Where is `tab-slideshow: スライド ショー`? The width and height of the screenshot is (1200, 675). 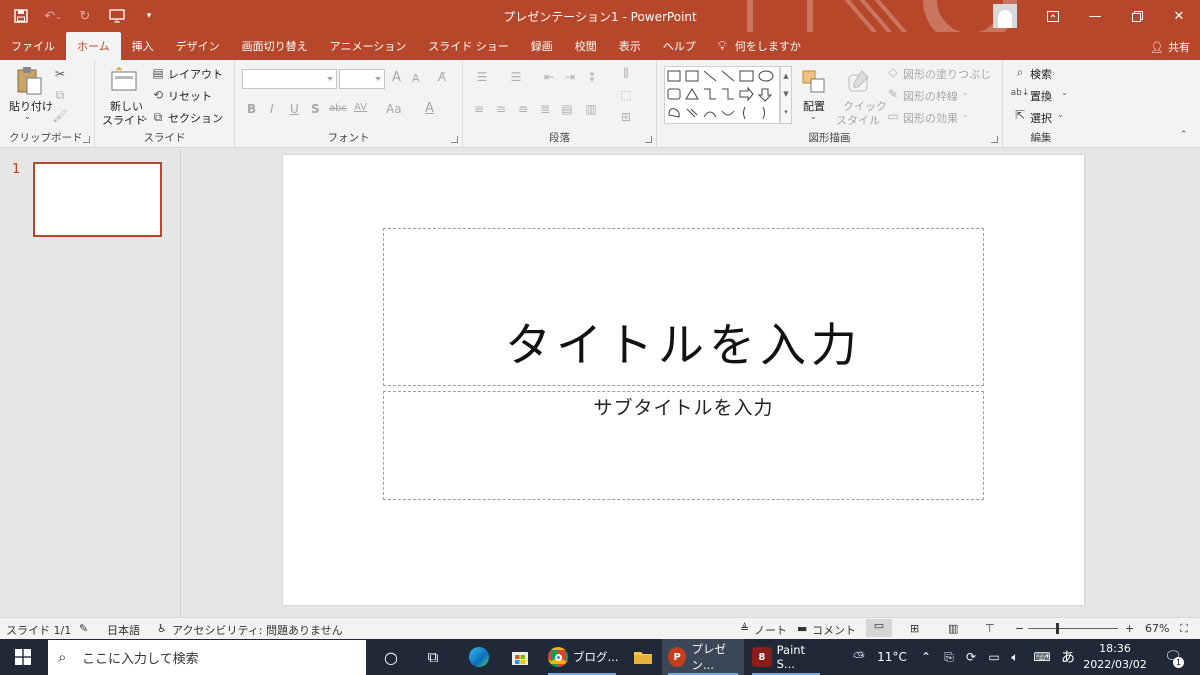 tab-slideshow: スライド ショー is located at coordinates (468, 46).